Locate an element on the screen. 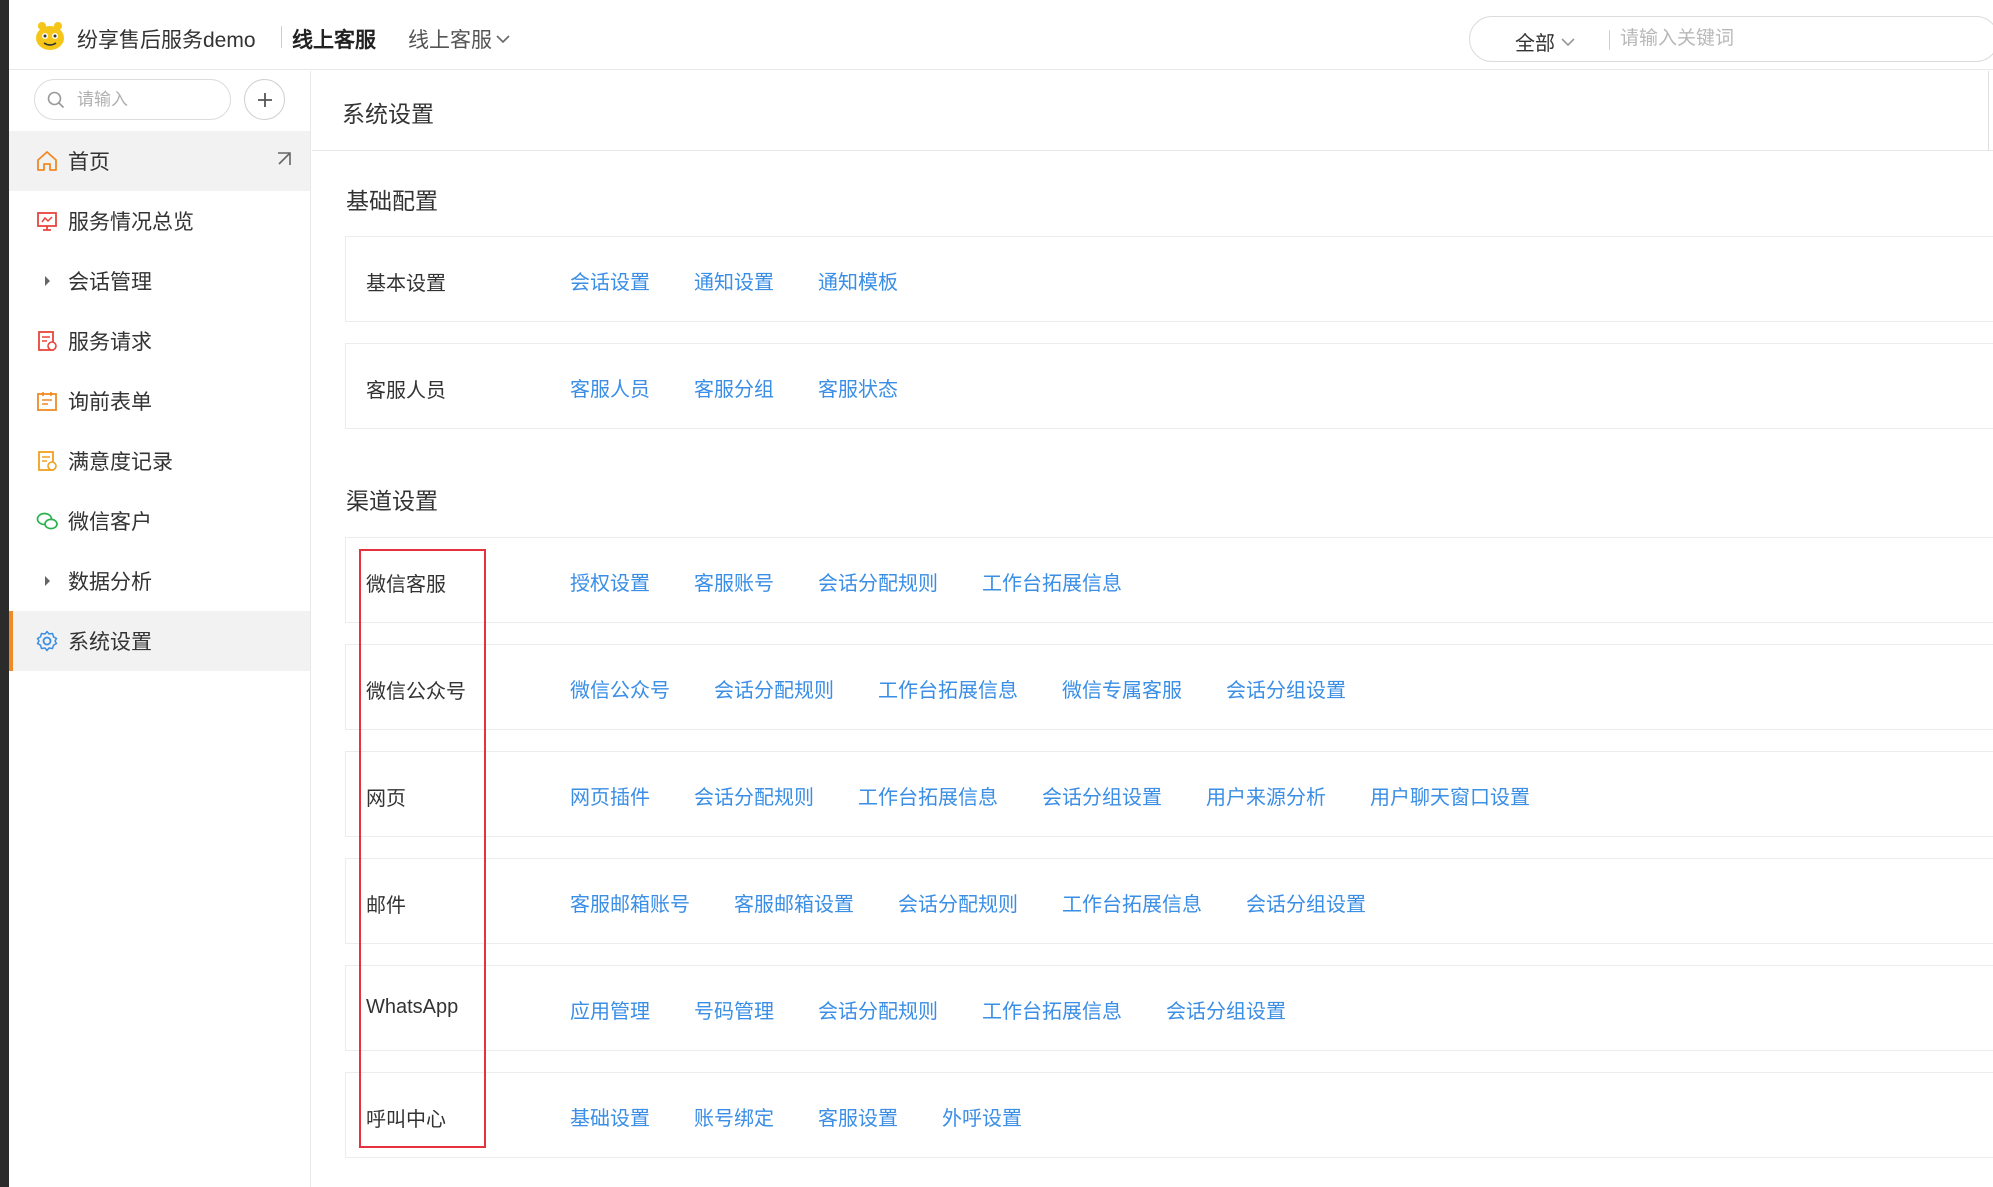 This screenshot has height=1187, width=1993. search-scope-label: 全部 is located at coordinates (1535, 44).